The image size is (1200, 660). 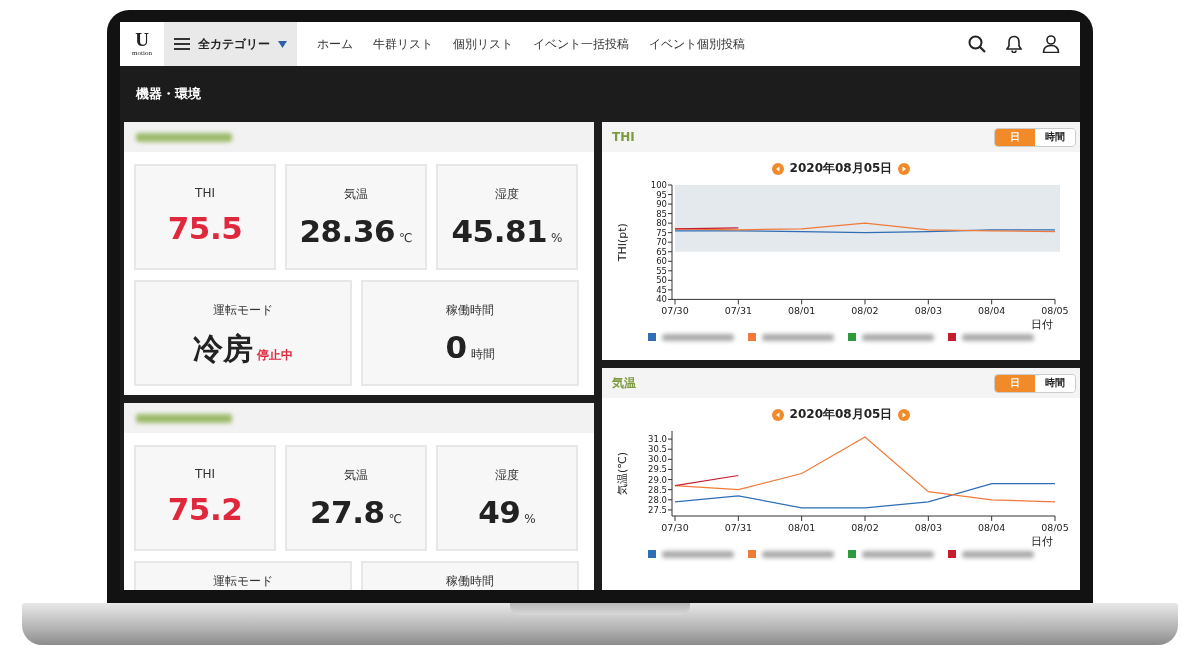 I want to click on nav-link: ホーム, so click(x=335, y=44).